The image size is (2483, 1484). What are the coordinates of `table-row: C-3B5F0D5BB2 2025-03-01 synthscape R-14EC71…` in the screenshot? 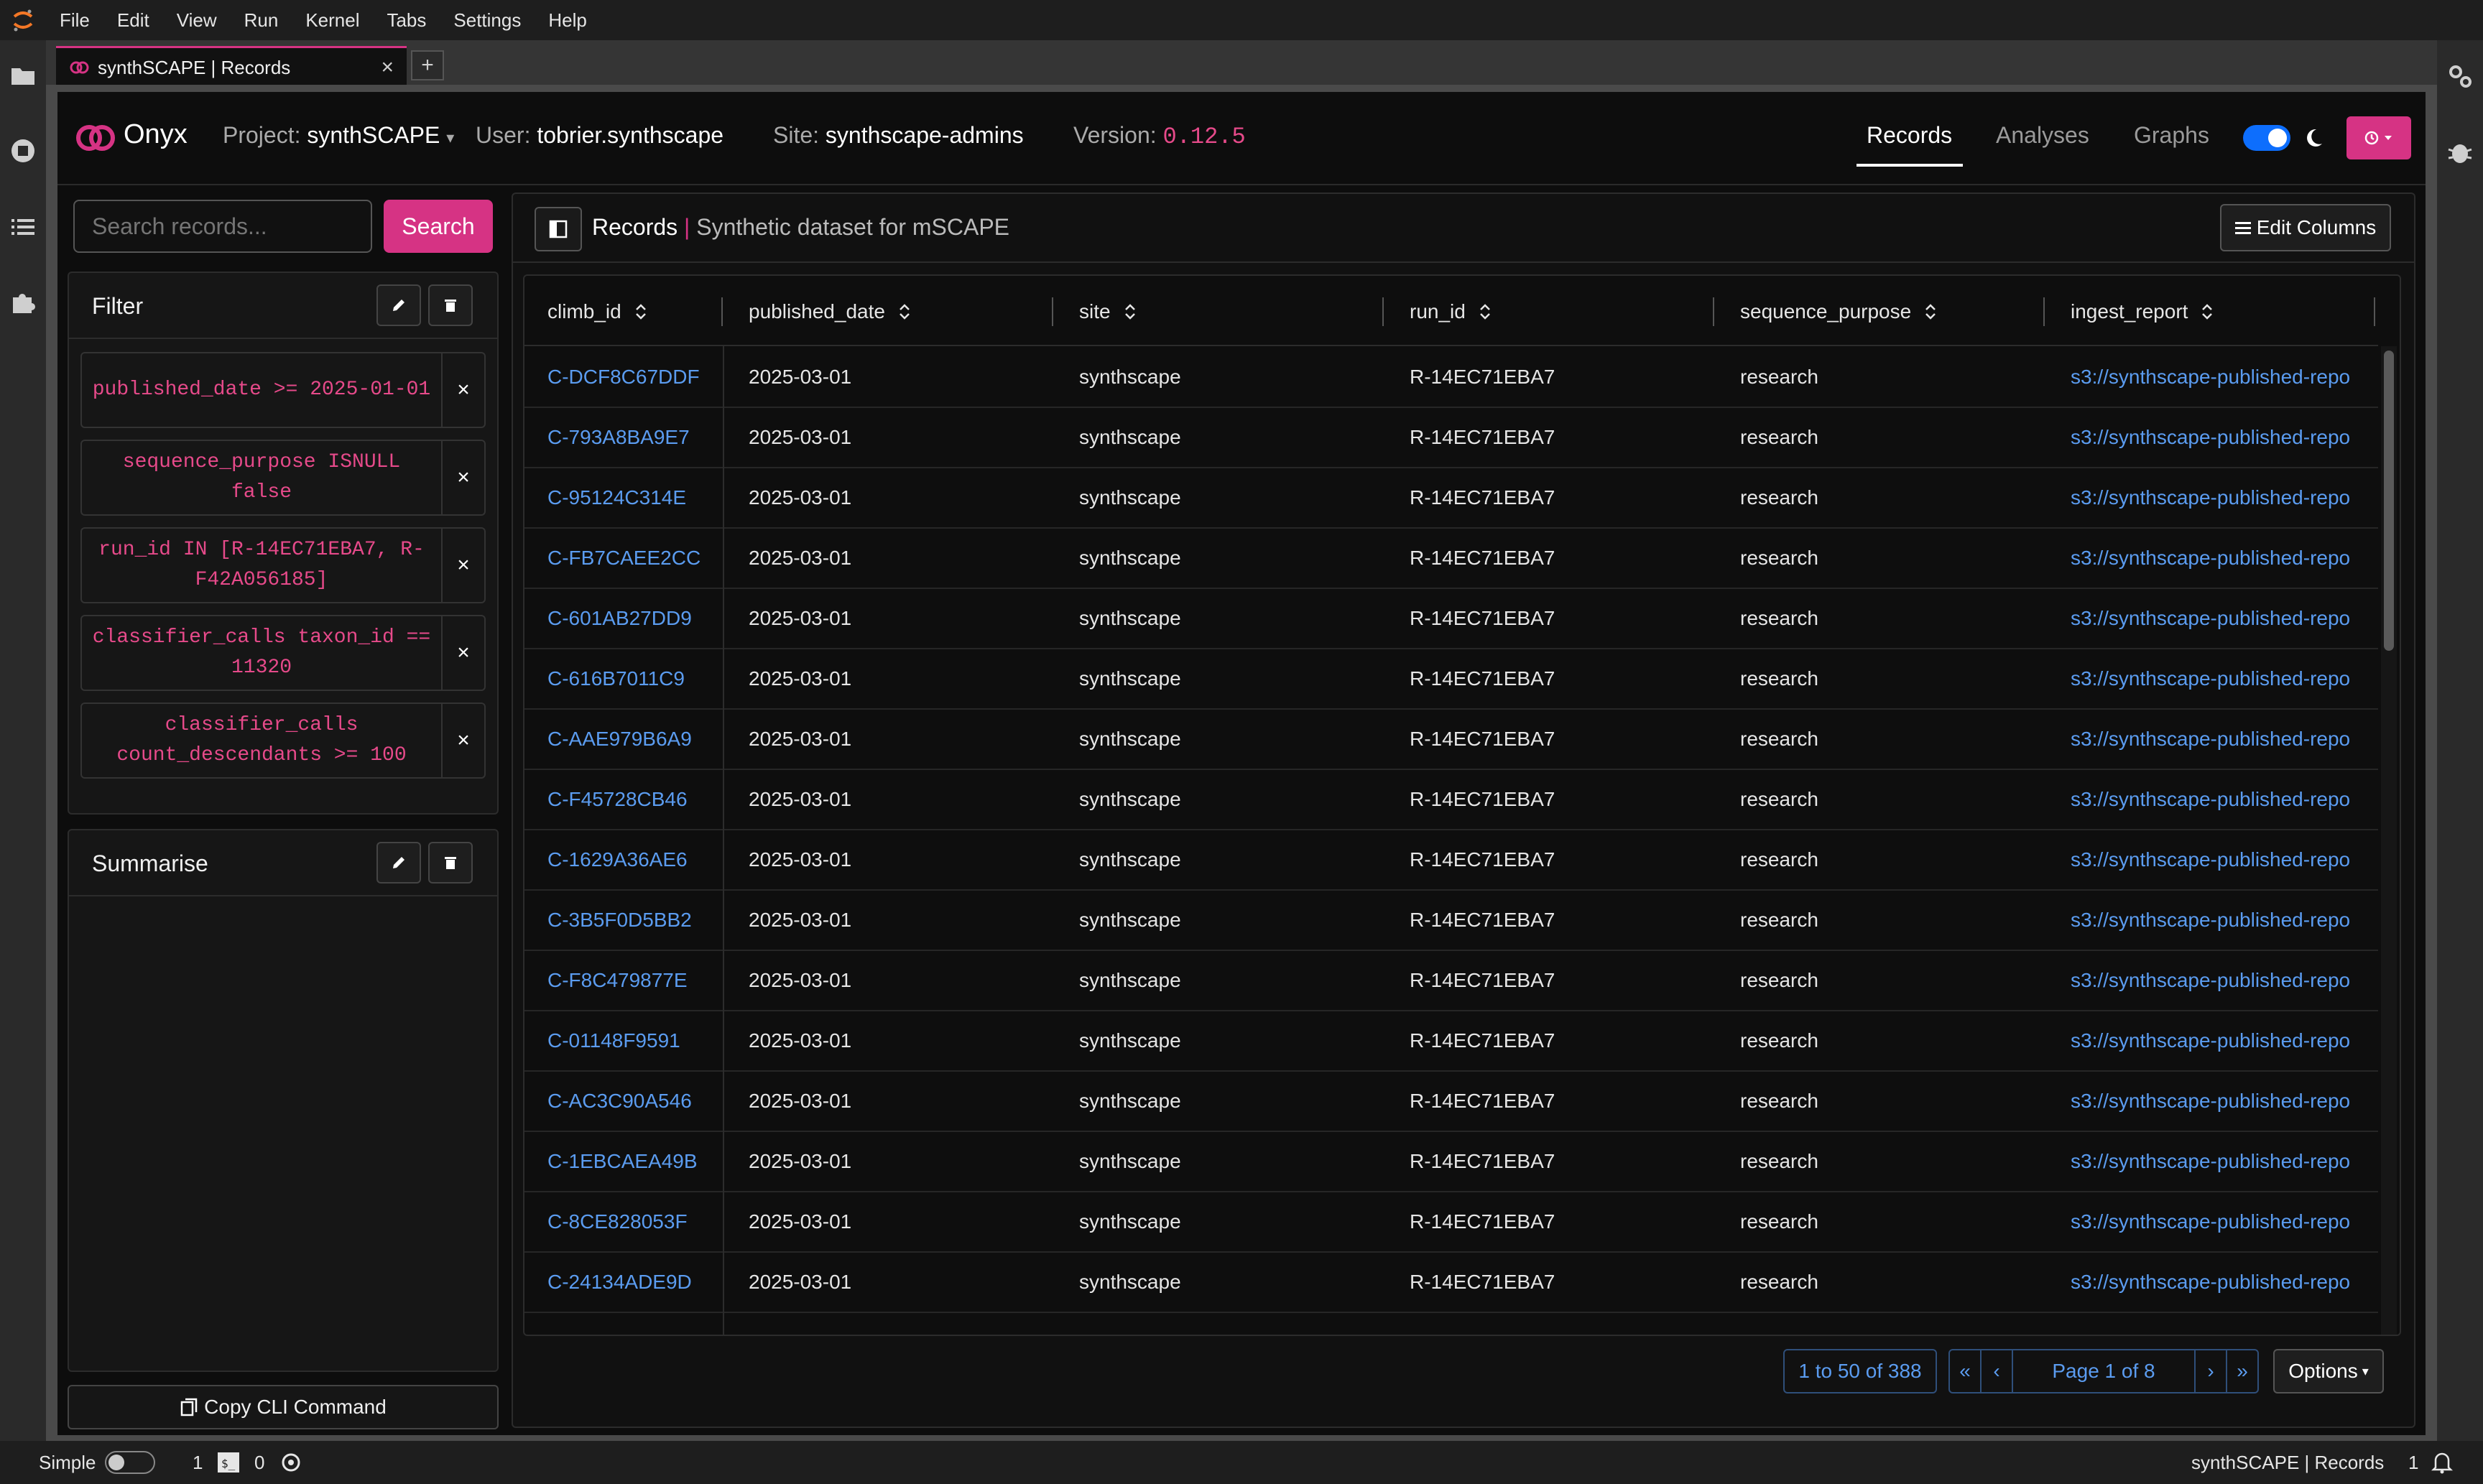 It's located at (1451, 921).